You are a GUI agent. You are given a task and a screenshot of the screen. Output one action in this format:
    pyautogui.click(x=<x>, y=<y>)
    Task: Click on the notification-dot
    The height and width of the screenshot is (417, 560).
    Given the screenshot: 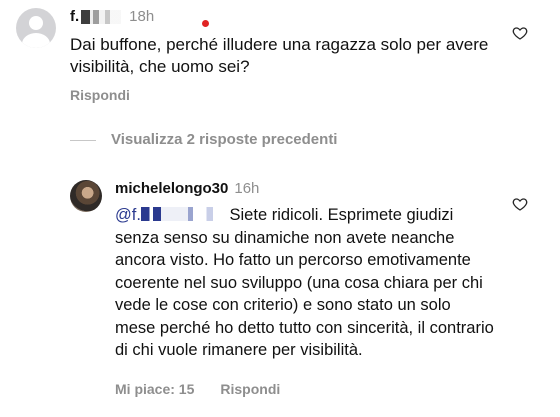 What is the action you would take?
    pyautogui.click(x=205, y=23)
    